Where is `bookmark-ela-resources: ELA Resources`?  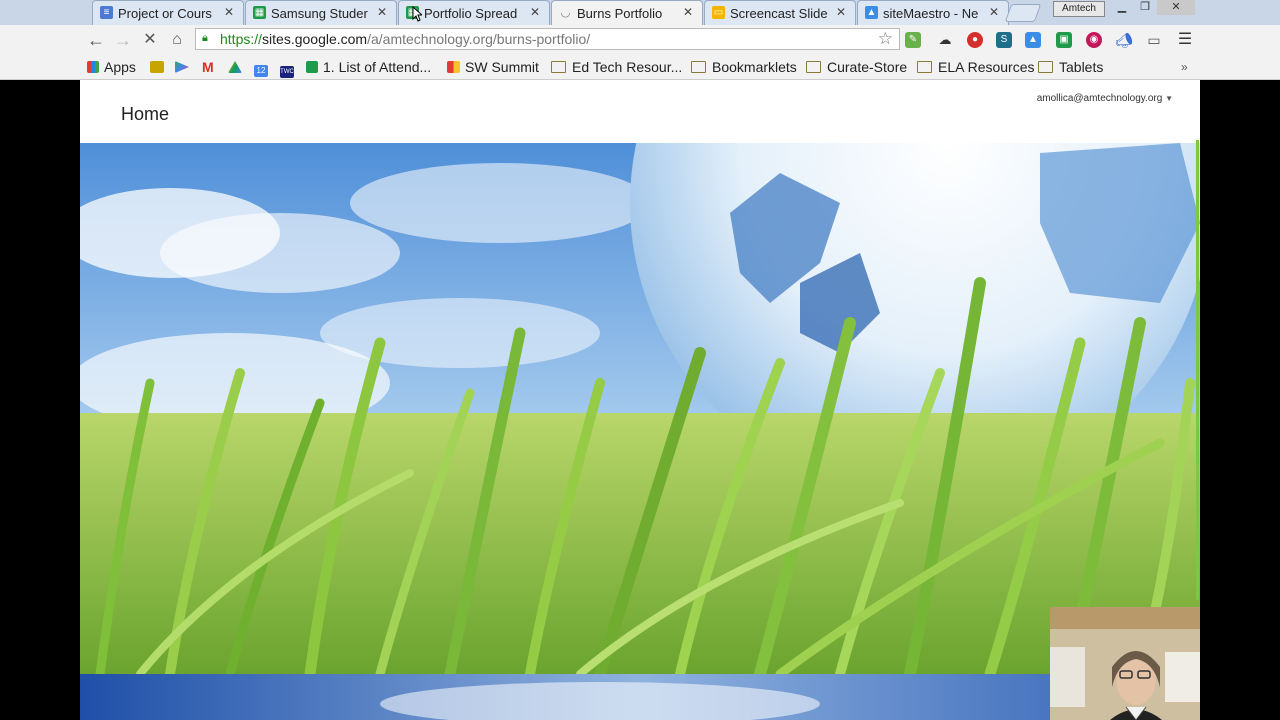 bookmark-ela-resources: ELA Resources is located at coordinates (976, 67).